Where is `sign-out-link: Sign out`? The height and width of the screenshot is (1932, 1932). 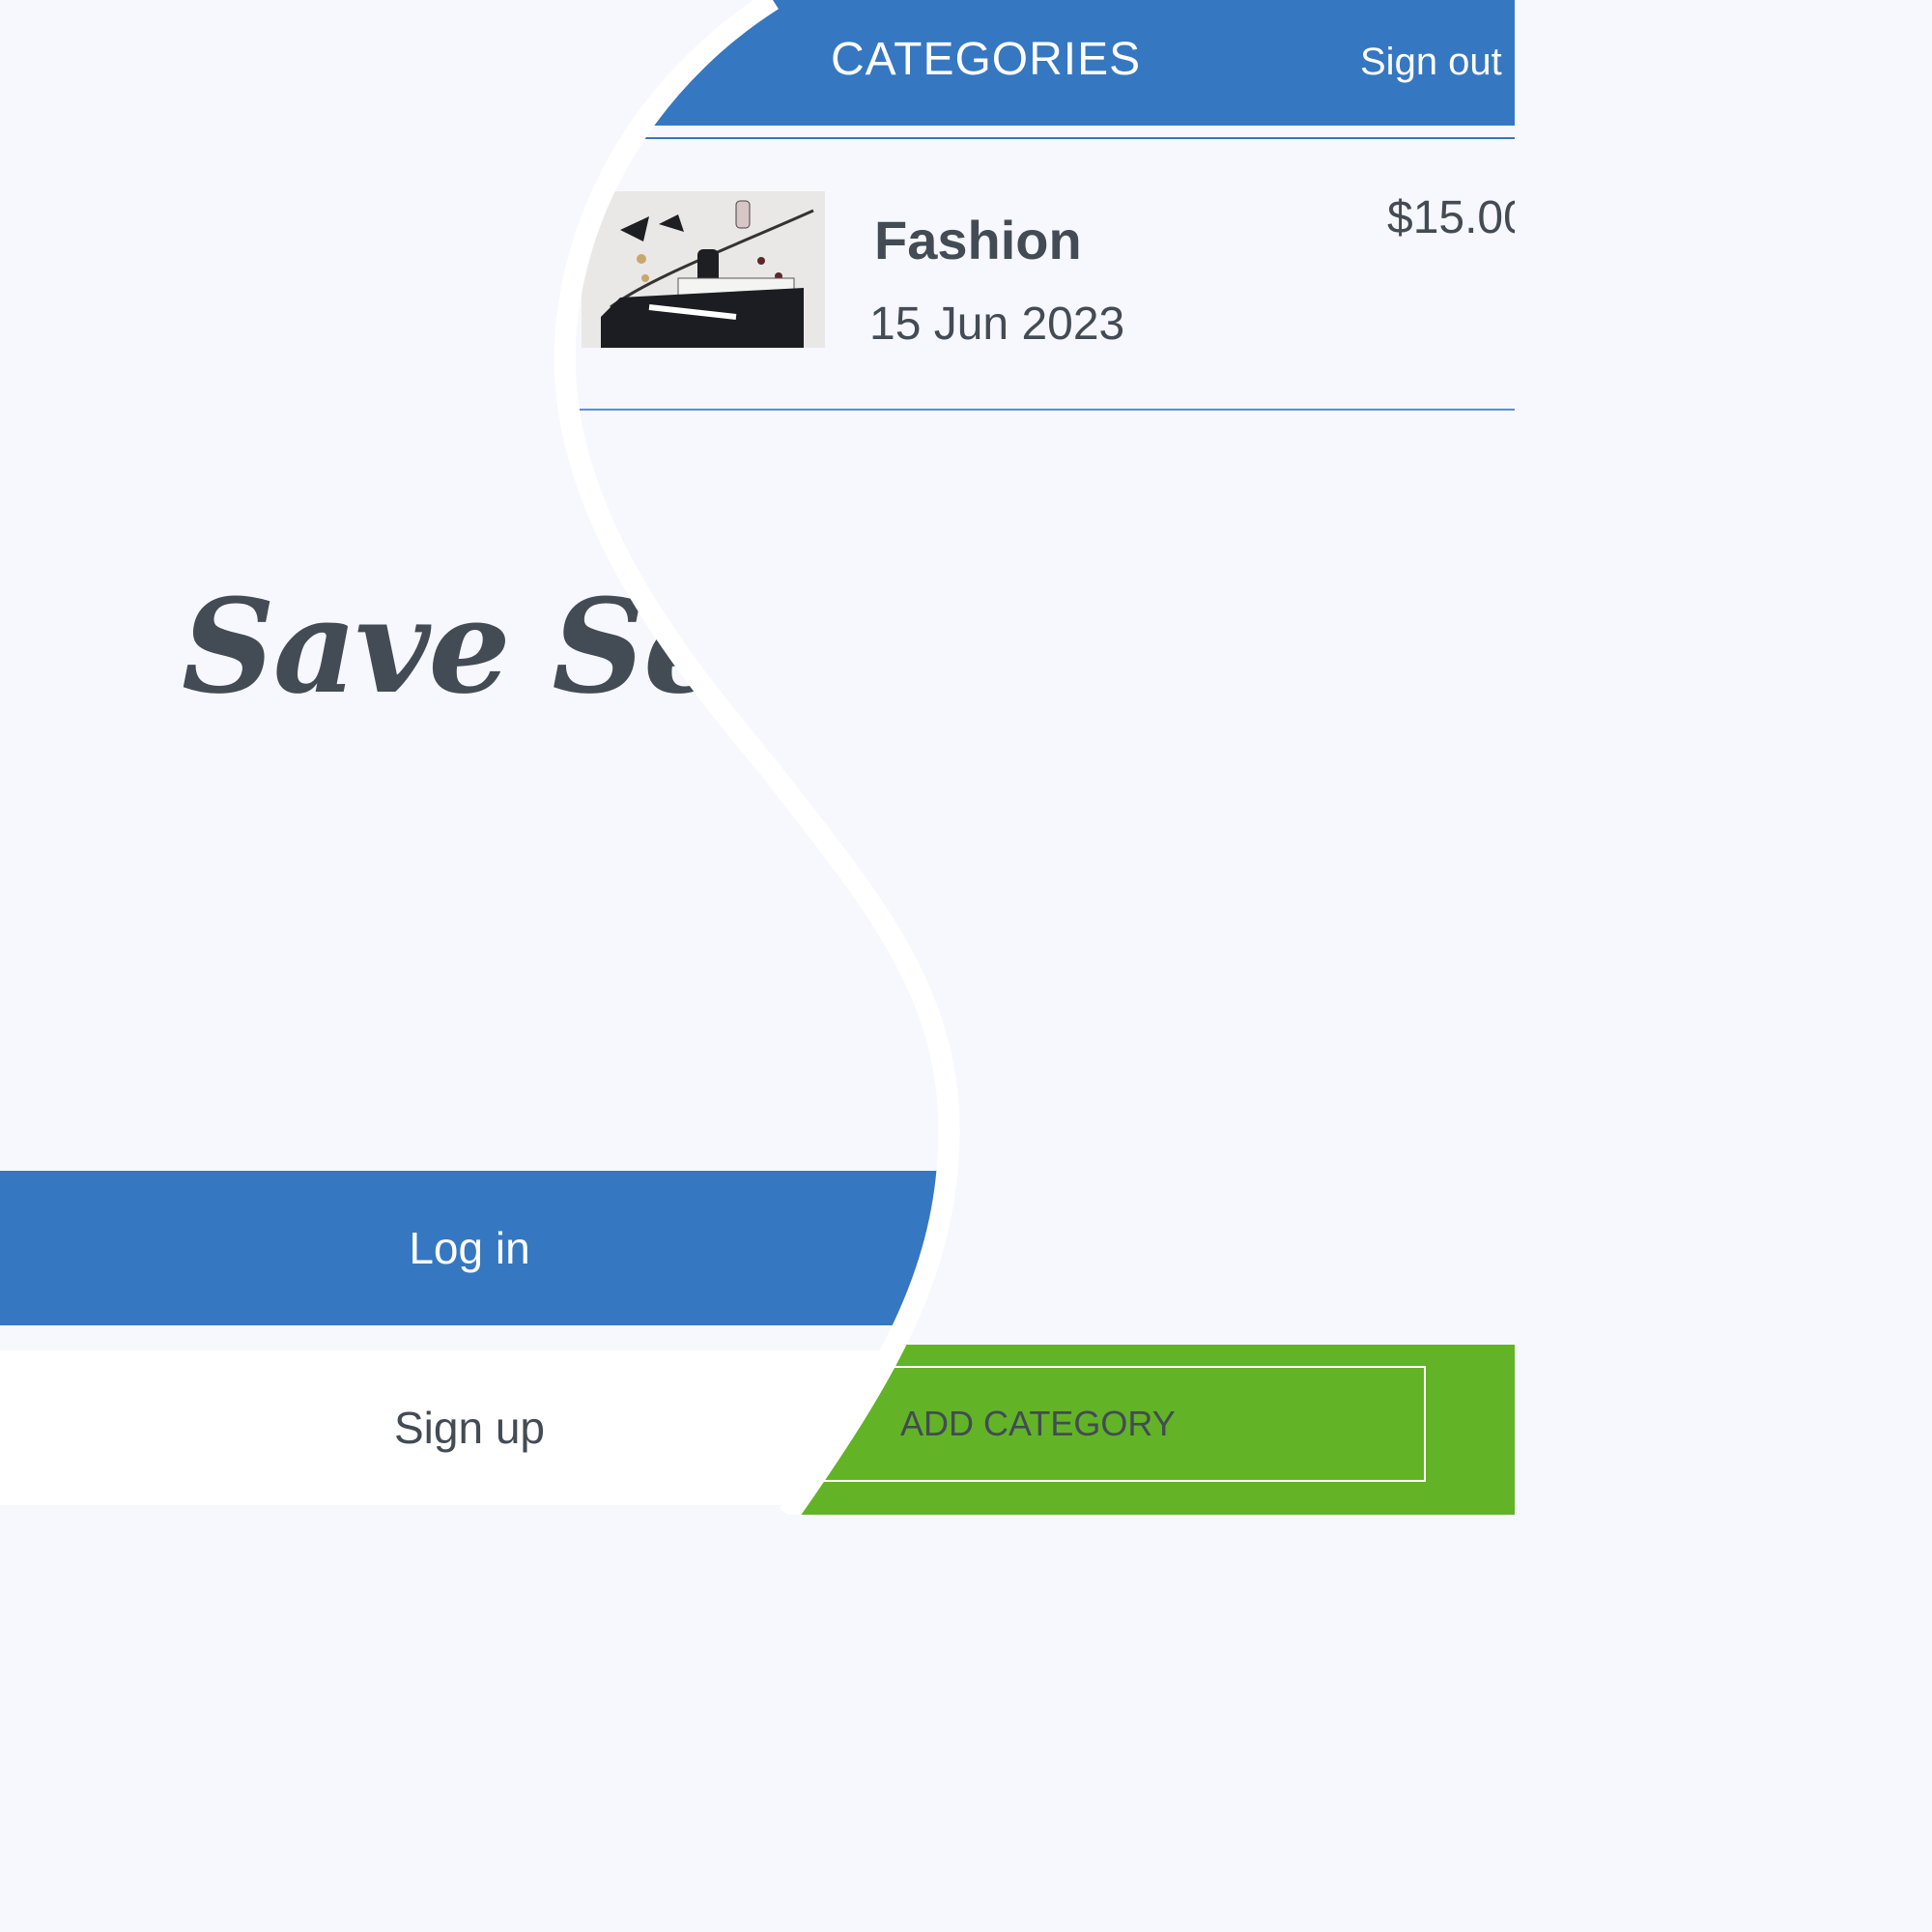 sign-out-link: Sign out is located at coordinates (1431, 63).